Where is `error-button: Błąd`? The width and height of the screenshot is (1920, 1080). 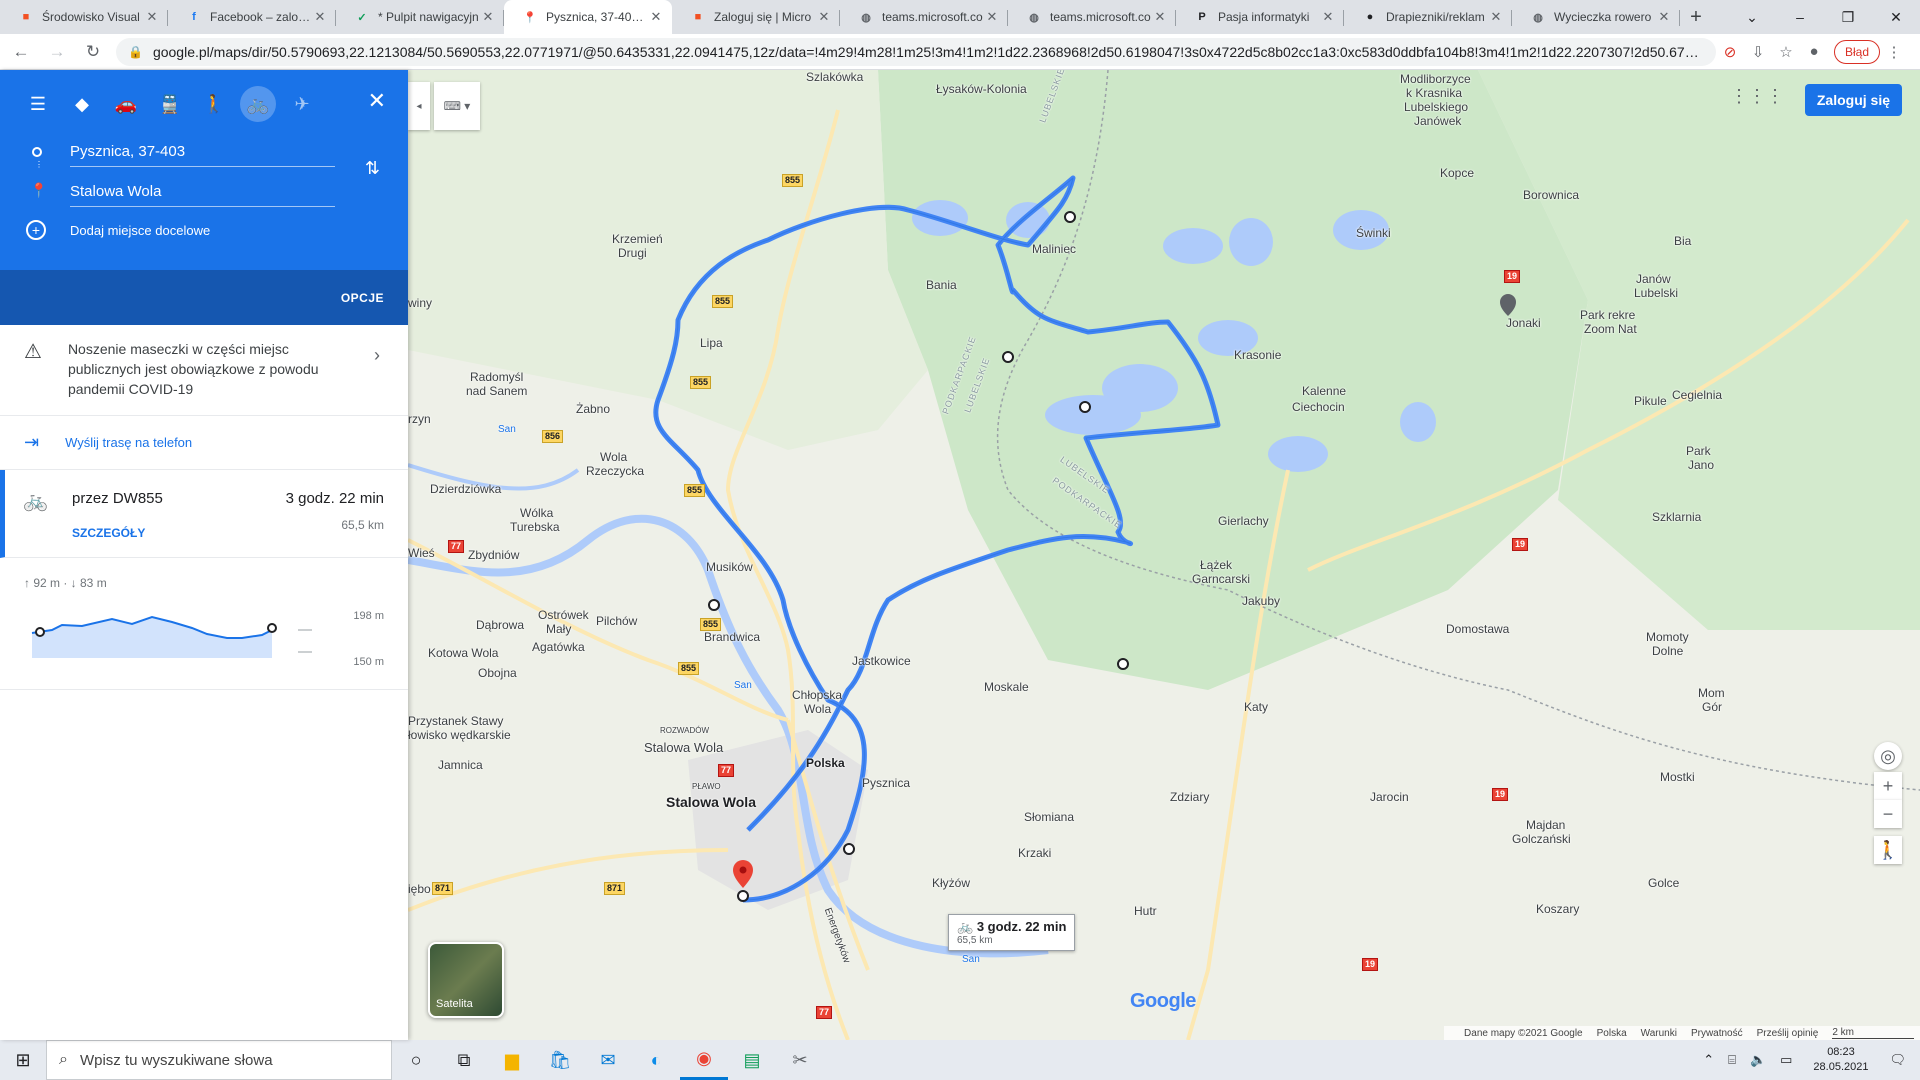 error-button: Błąd is located at coordinates (1857, 51).